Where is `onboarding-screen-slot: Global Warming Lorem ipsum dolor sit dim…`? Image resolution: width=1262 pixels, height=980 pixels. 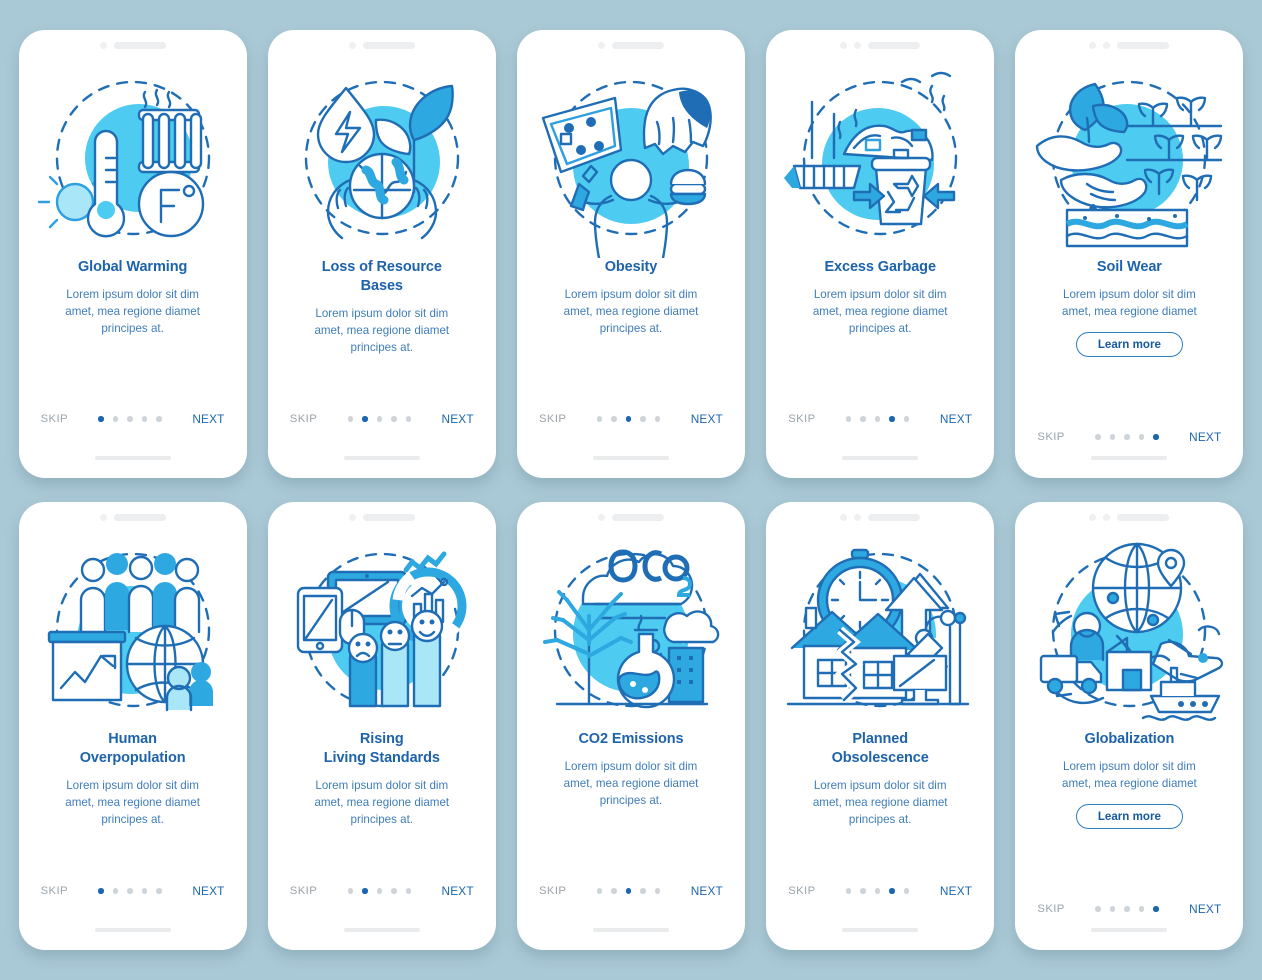
onboarding-screen-slot: Global Warming Lorem ipsum dolor sit dim… is located at coordinates (132, 254).